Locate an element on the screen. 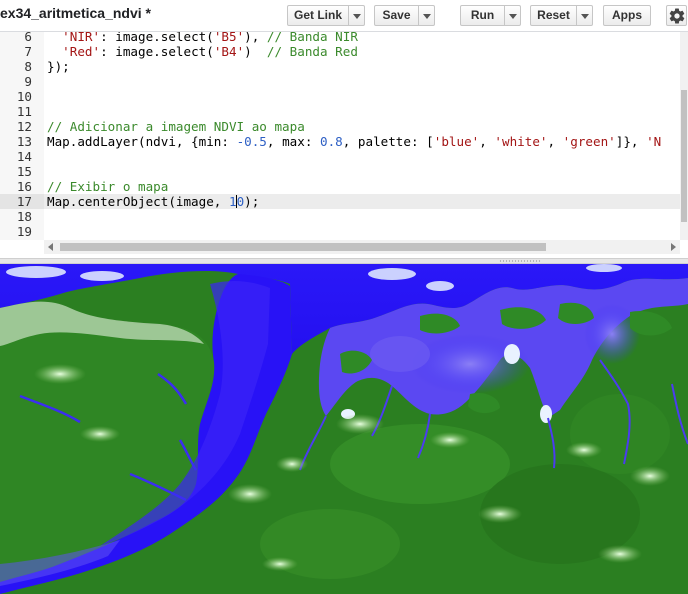 The width and height of the screenshot is (688, 594). code-comment: // Banda NIR is located at coordinates (312, 38).